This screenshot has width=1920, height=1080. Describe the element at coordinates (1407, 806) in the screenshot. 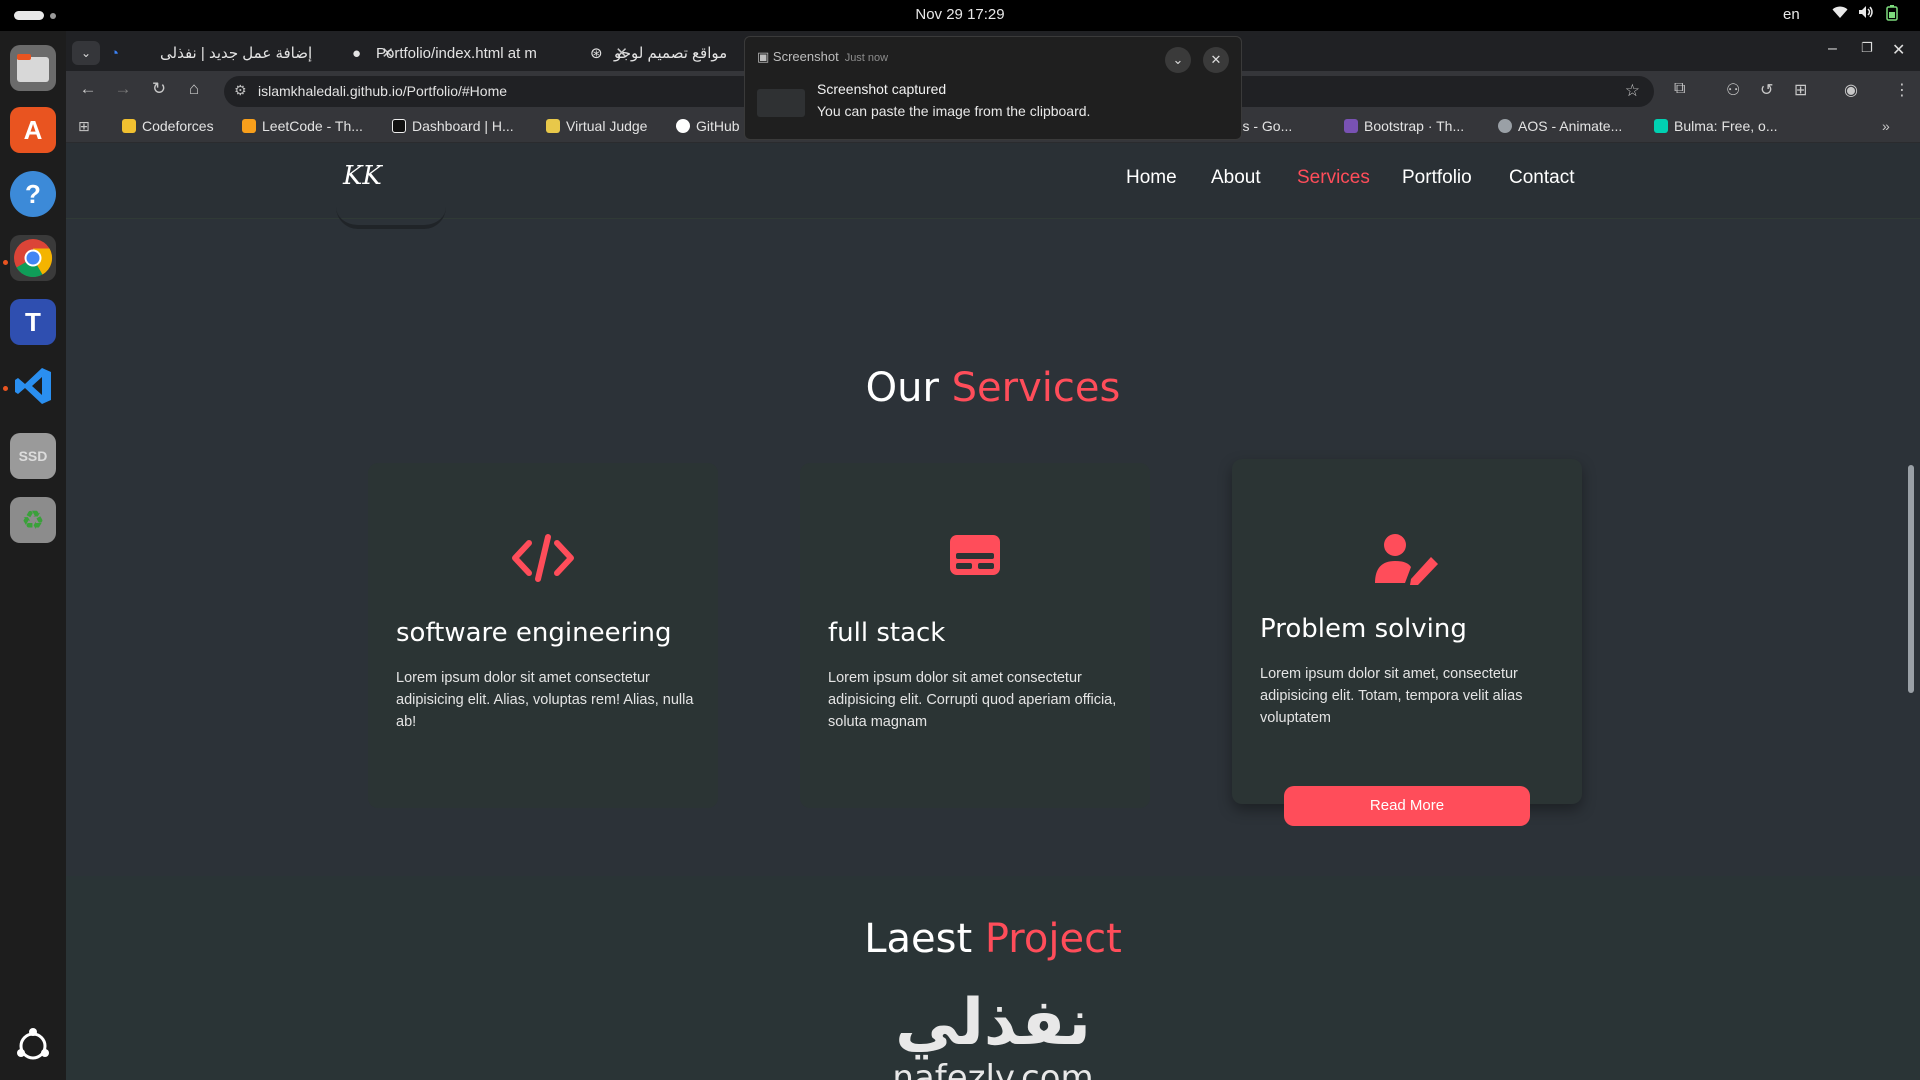

I see `read-more-button: Read More` at that location.